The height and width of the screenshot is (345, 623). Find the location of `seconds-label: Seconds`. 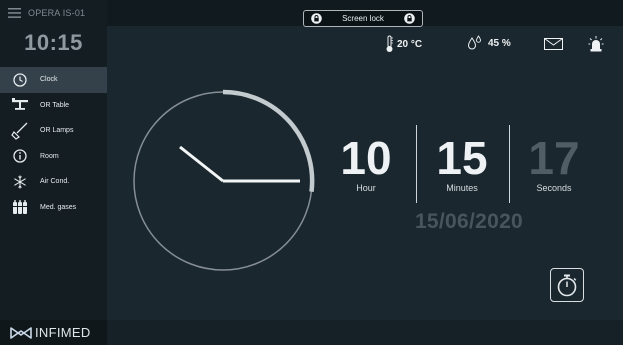

seconds-label: Seconds is located at coordinates (554, 188).